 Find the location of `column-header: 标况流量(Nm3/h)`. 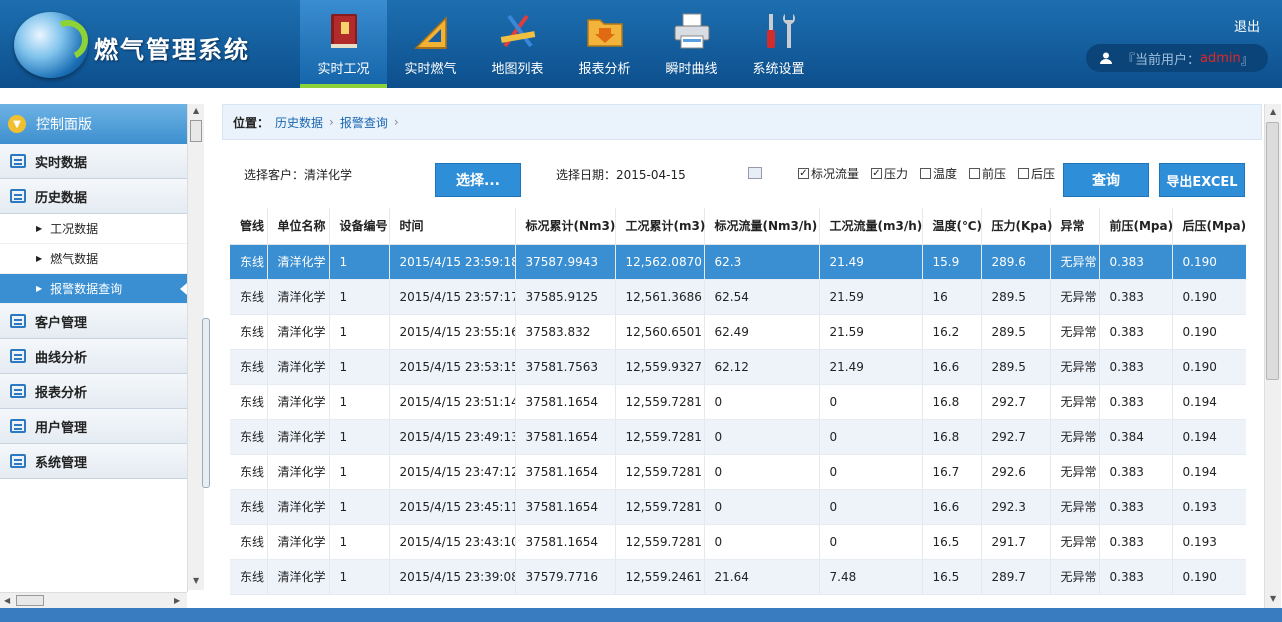

column-header: 标况流量(Nm3/h) is located at coordinates (762, 226).